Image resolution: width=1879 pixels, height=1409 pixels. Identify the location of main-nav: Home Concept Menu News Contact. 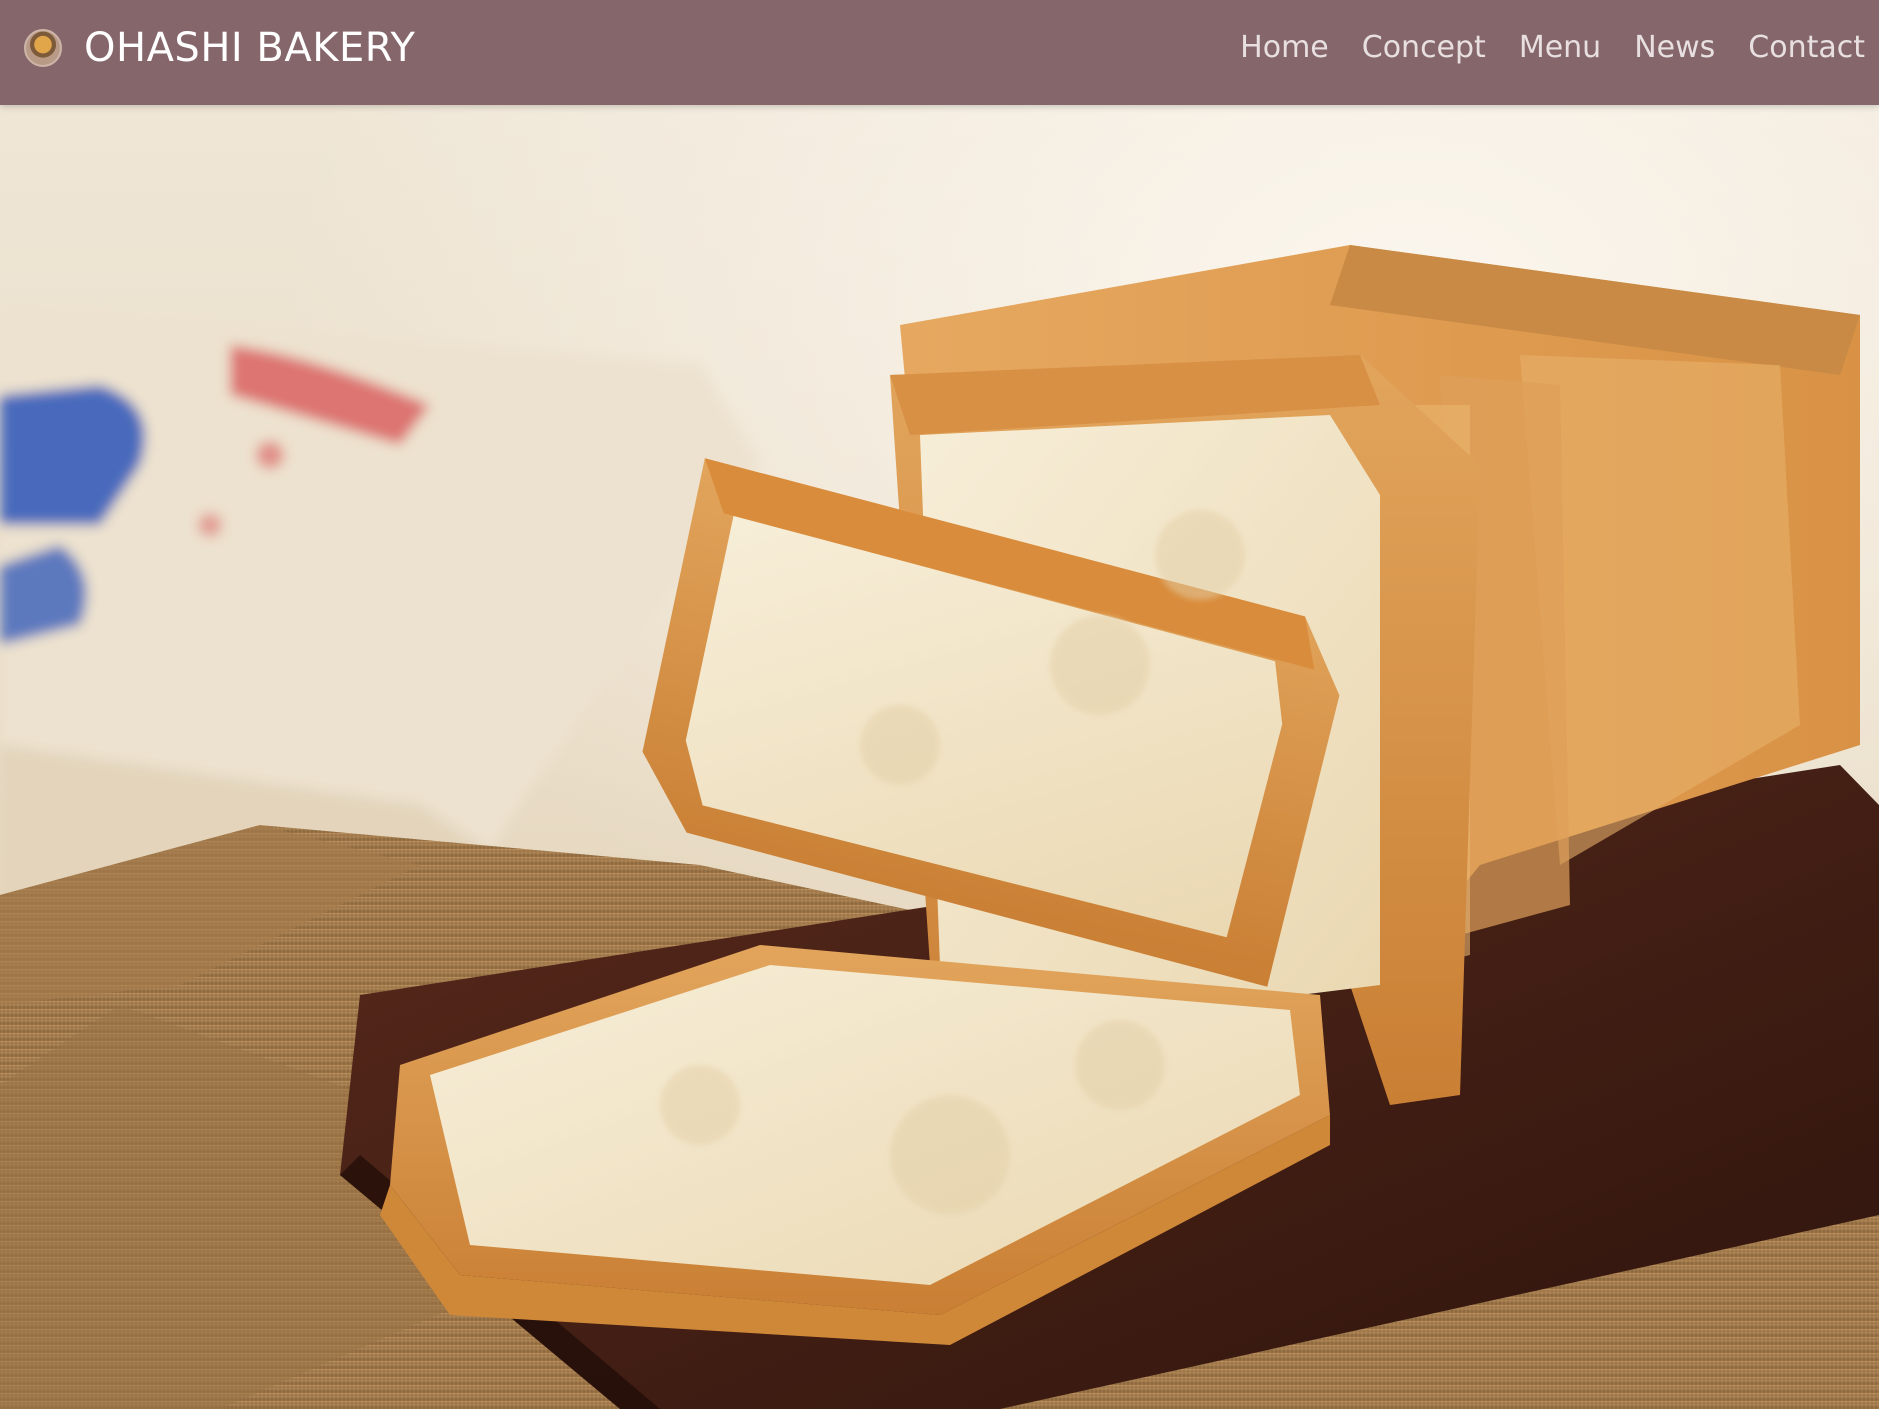
(1536, 47).